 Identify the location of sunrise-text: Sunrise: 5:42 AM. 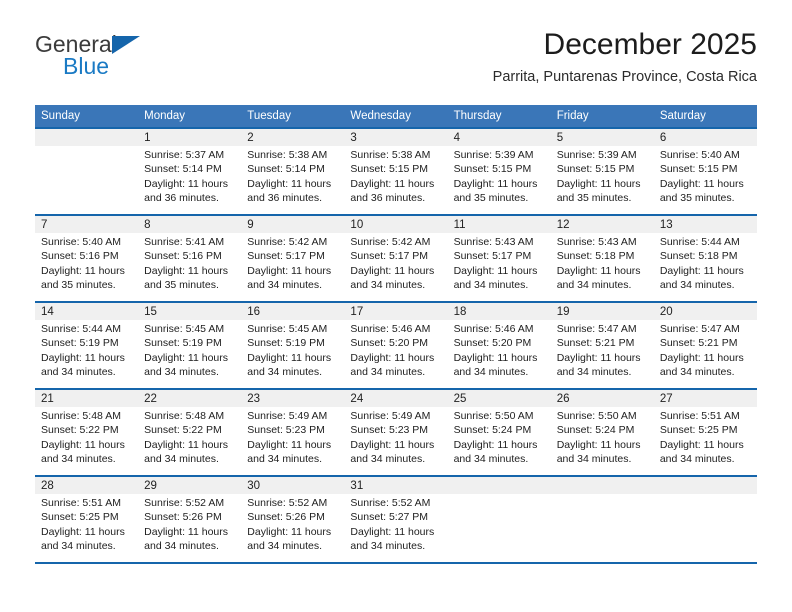
(390, 242).